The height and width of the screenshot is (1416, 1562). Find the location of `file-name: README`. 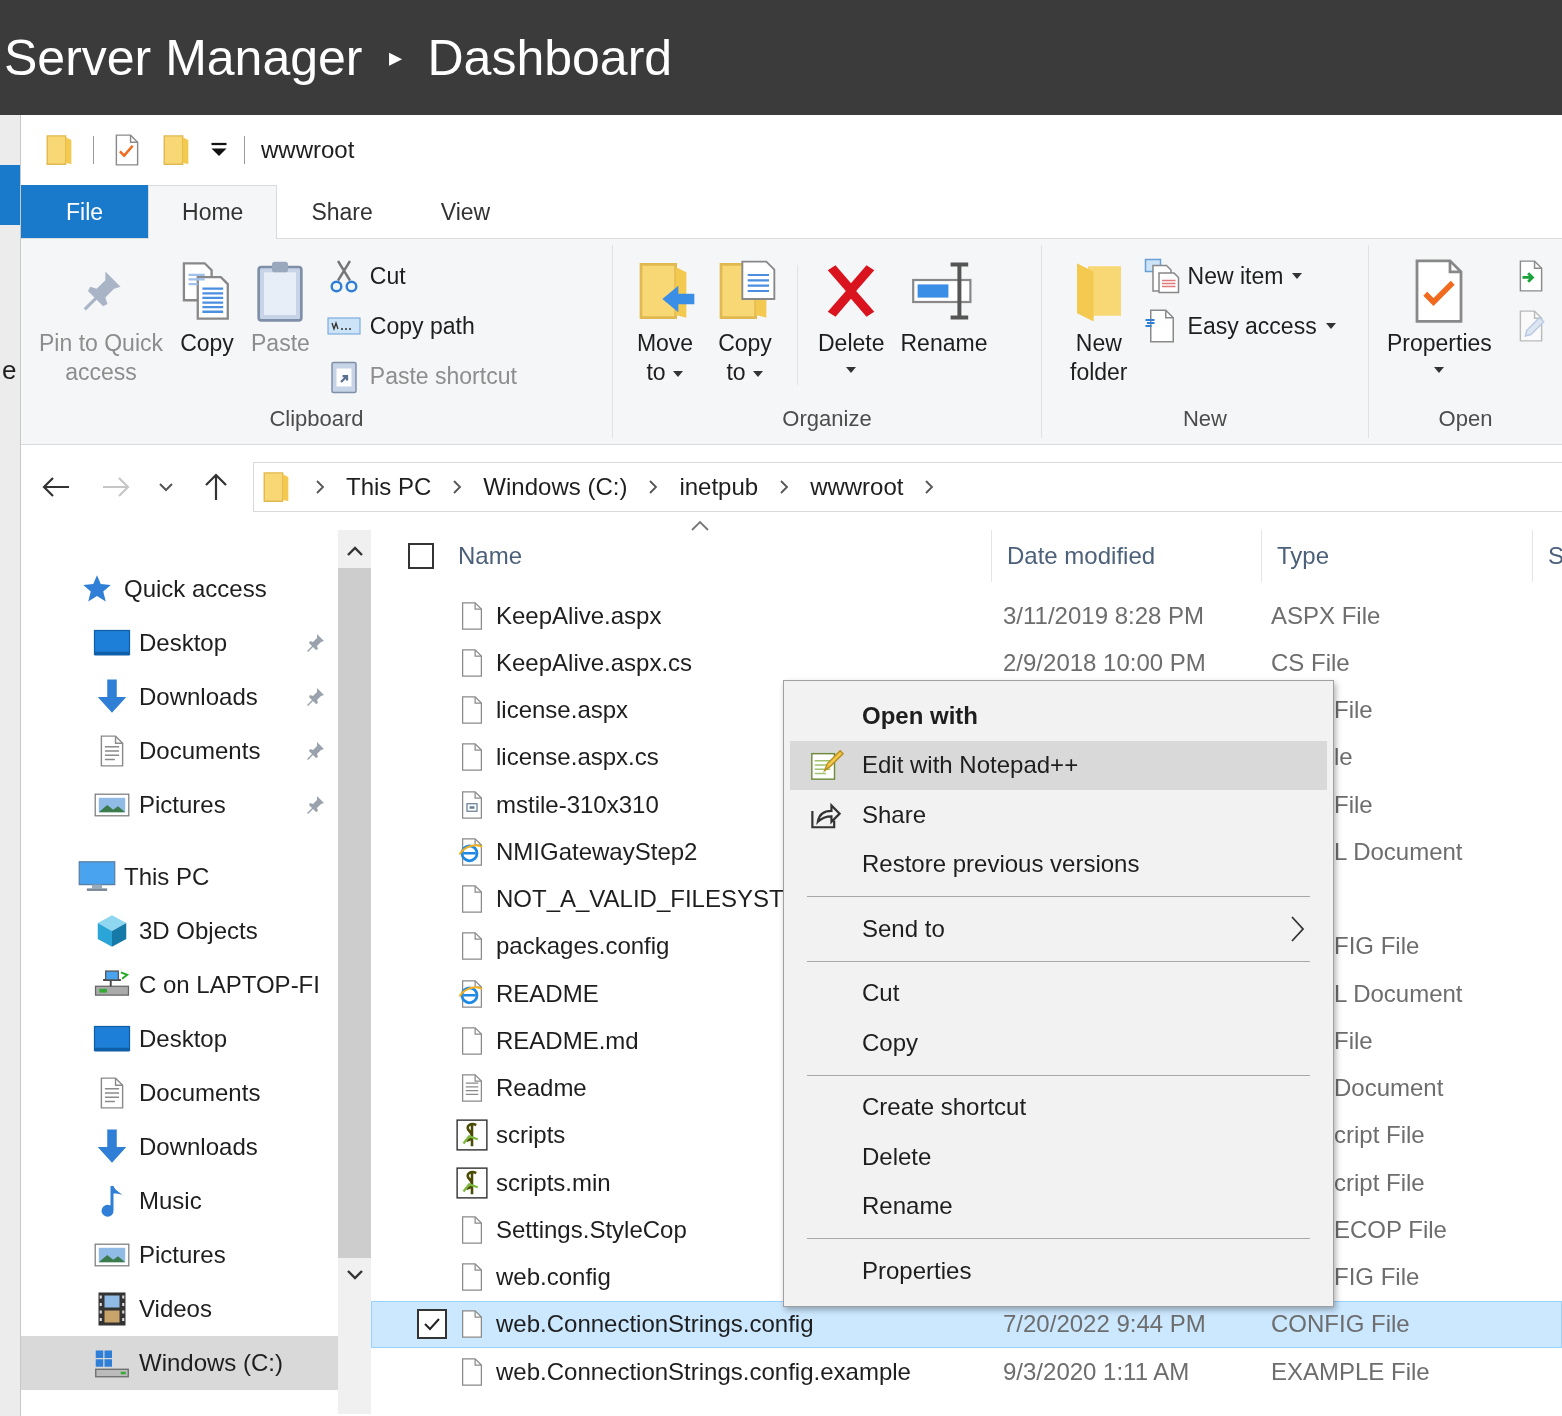

file-name: README is located at coordinates (547, 993).